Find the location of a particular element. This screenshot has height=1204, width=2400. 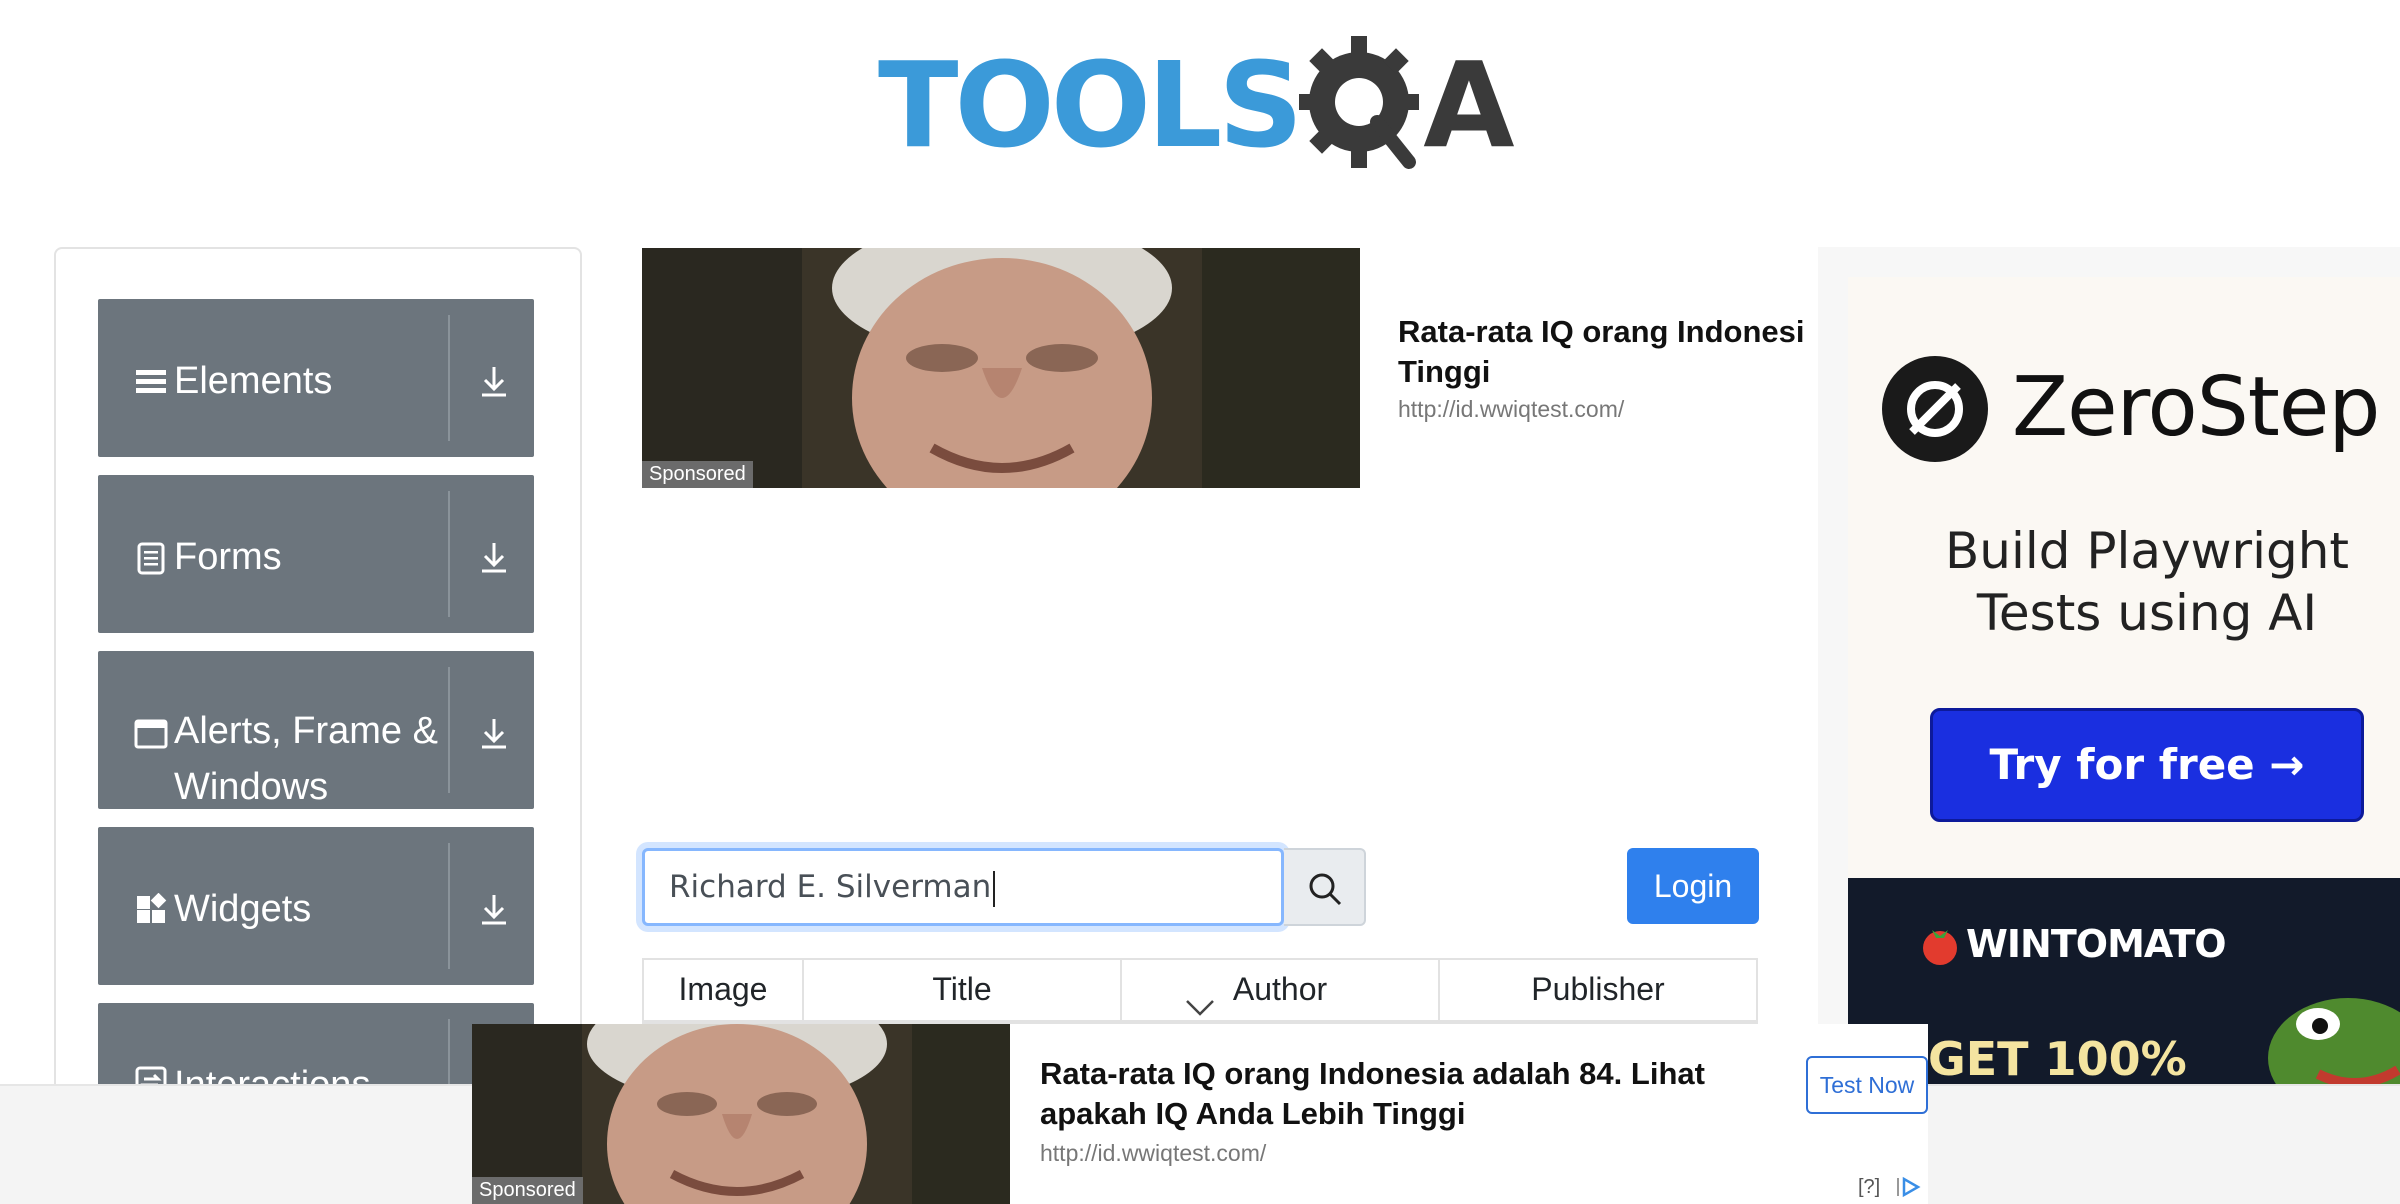

try-for-free-button: Try for free → is located at coordinates (2147, 765).